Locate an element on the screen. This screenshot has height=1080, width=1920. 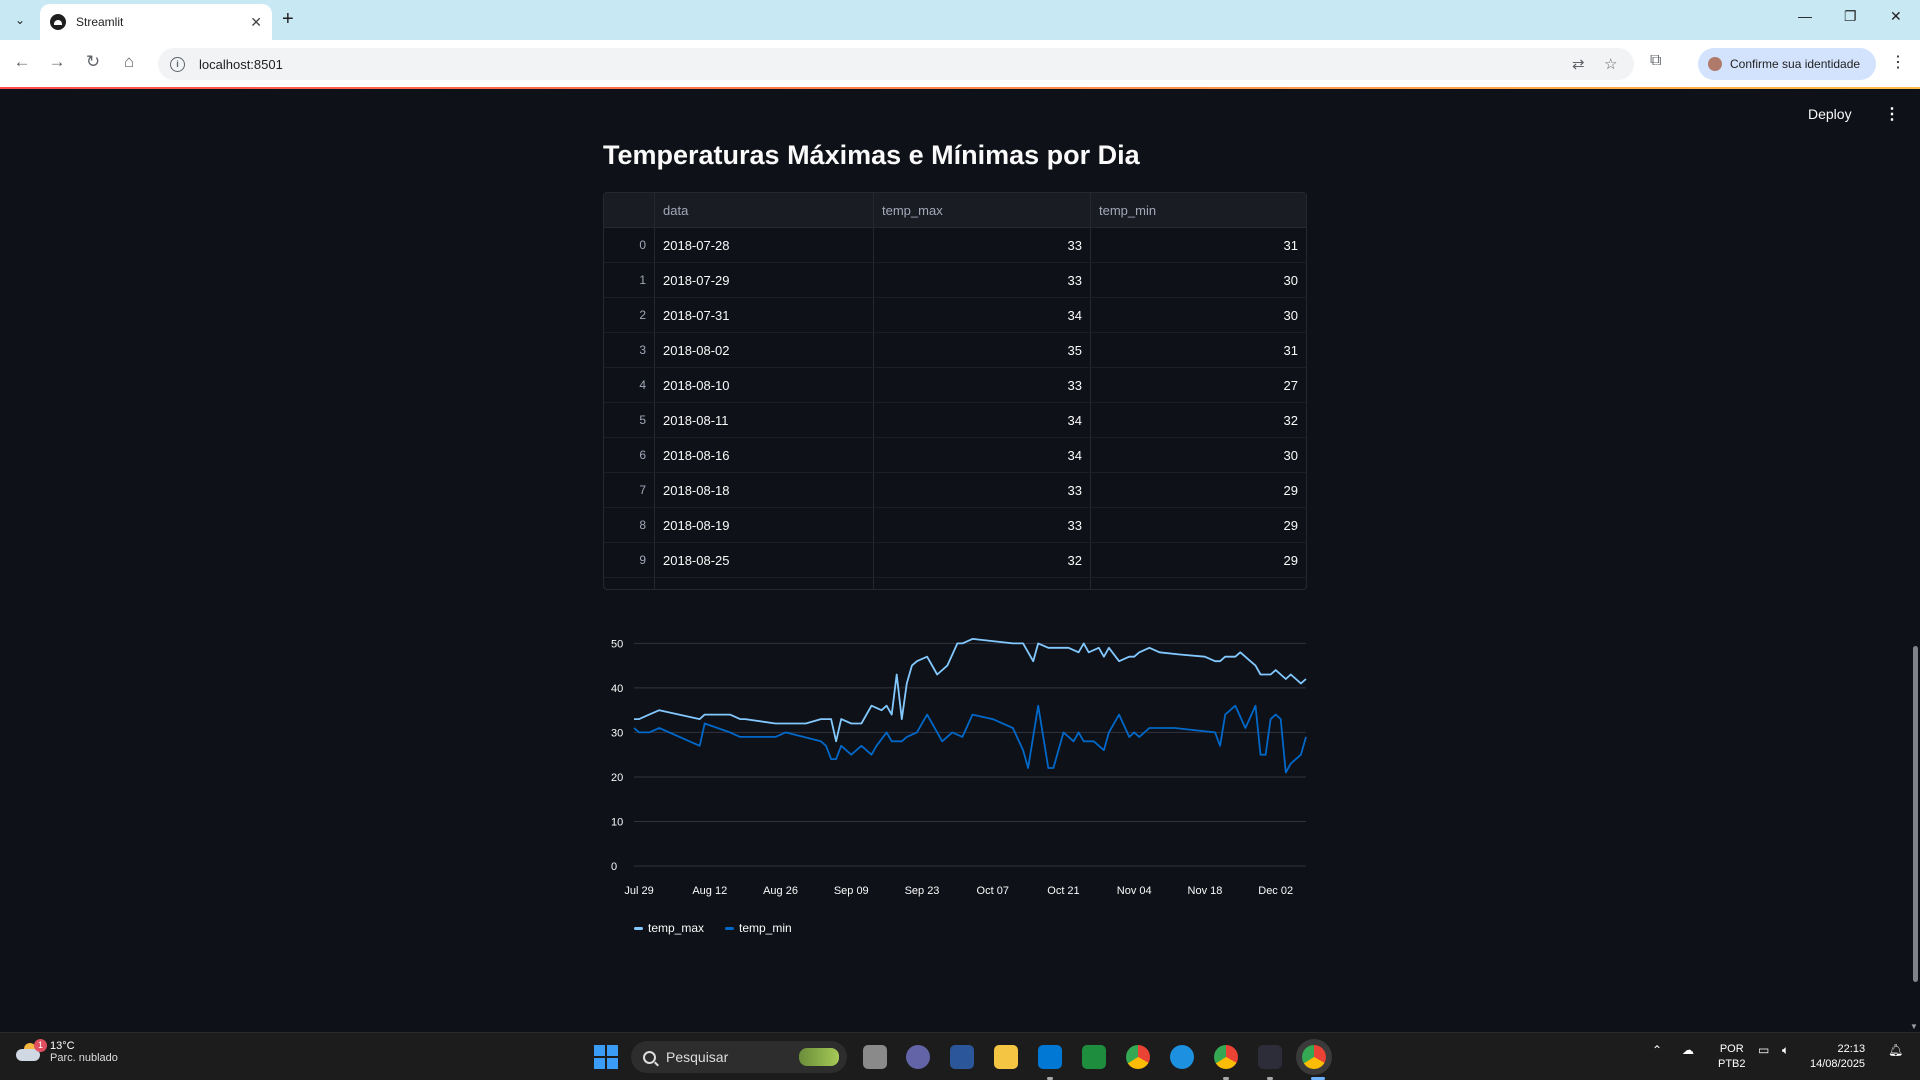
forward-arrow-icon: → is located at coordinates (57, 62).